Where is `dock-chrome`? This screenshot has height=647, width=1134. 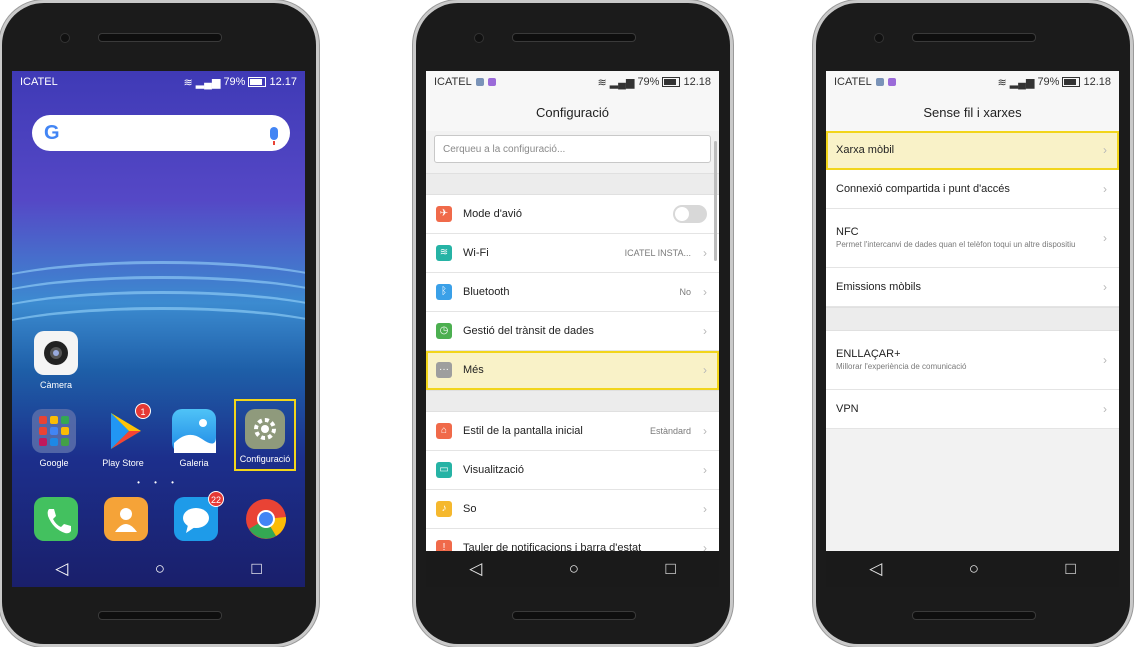 dock-chrome is located at coordinates (266, 521).